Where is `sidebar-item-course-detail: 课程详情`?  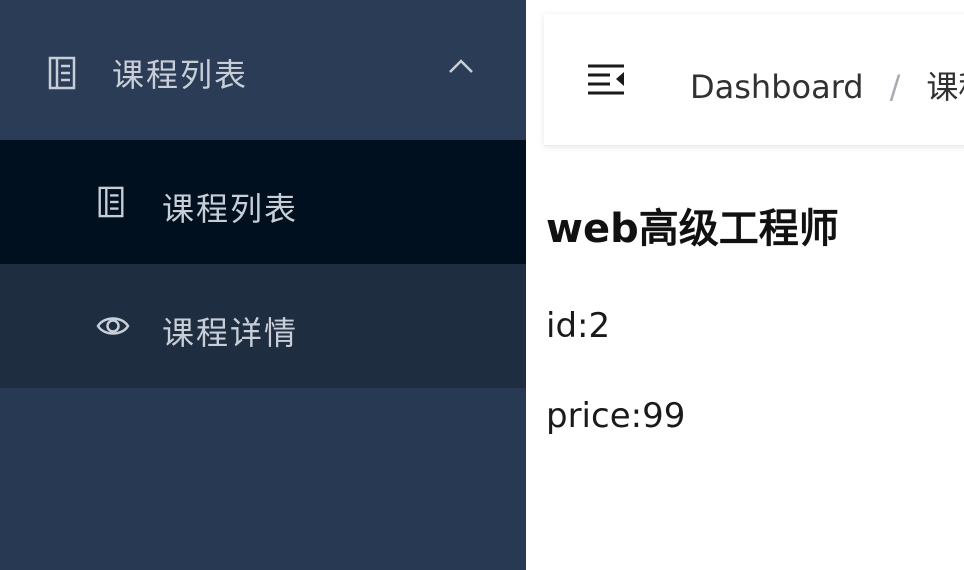 sidebar-item-course-detail: 课程详情 is located at coordinates (263, 326).